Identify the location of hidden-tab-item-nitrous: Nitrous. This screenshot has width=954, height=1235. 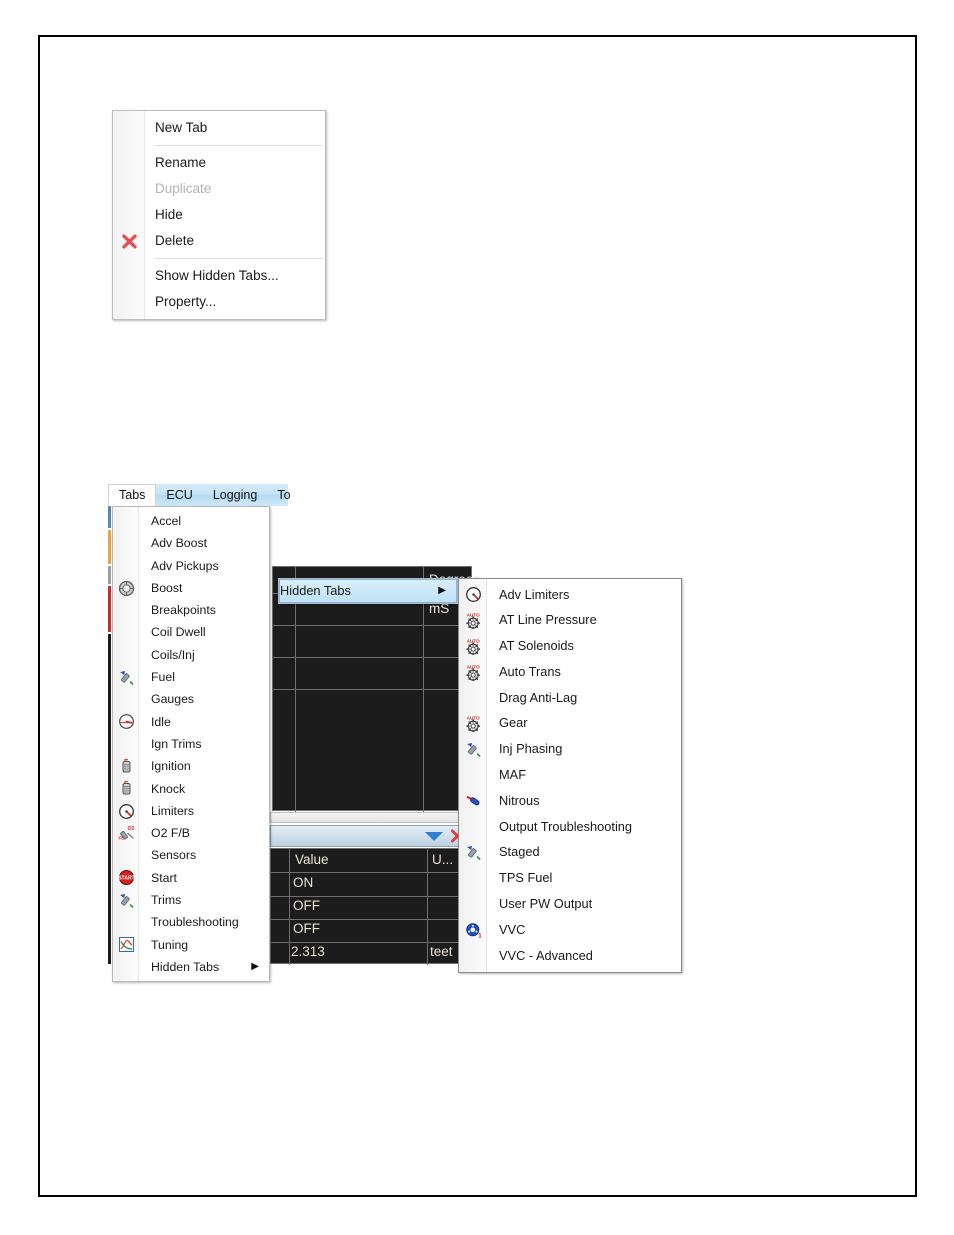
(570, 801).